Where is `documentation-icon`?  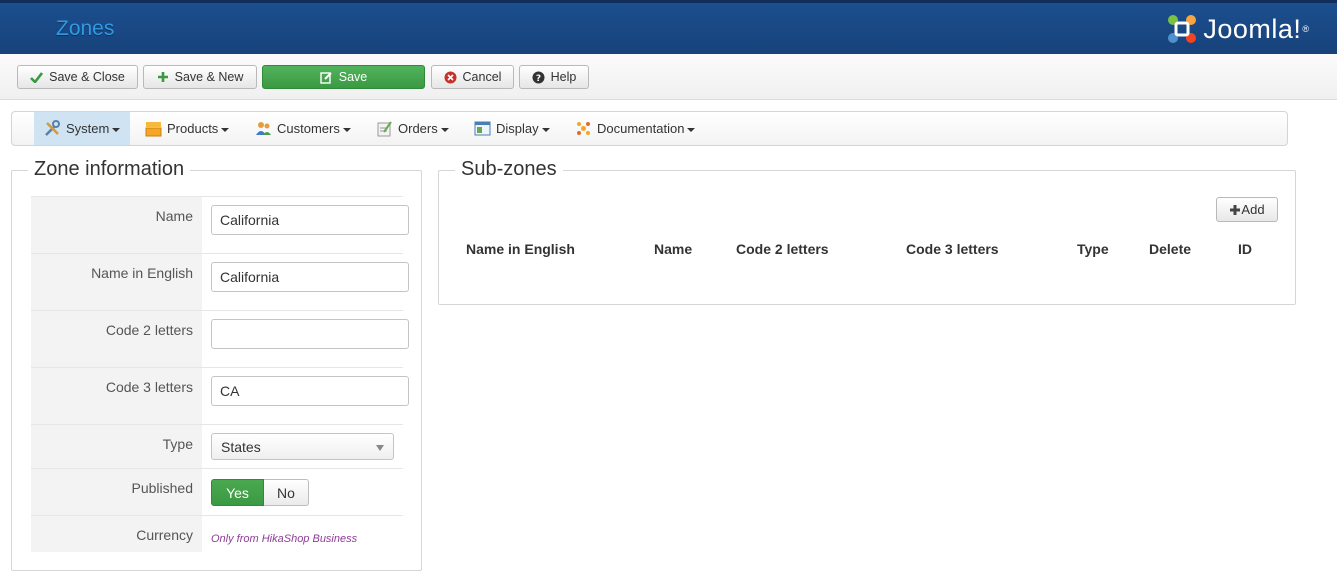 documentation-icon is located at coordinates (583, 128).